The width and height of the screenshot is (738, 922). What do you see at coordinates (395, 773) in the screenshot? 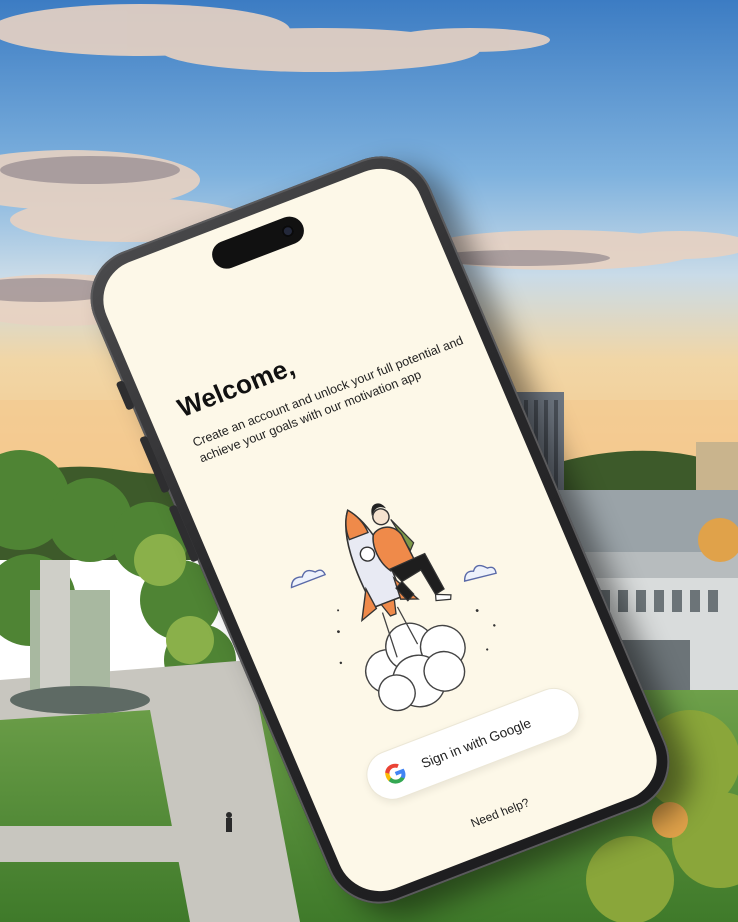
I see `google-g-icon` at bounding box center [395, 773].